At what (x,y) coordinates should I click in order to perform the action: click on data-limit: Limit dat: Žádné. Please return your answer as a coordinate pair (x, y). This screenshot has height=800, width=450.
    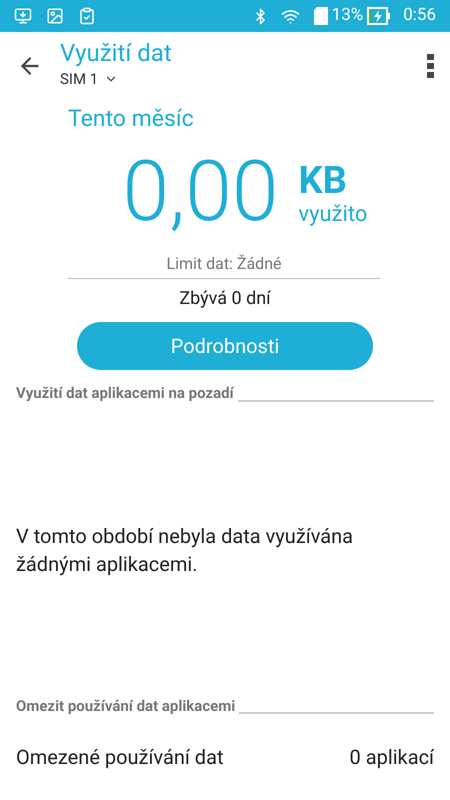
    Looking at the image, I should click on (224, 264).